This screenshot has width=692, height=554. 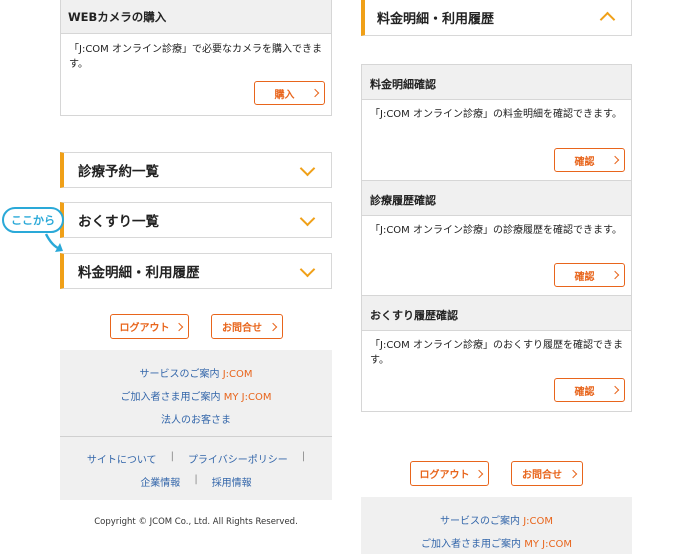 What do you see at coordinates (238, 458) in the screenshot?
I see `footer-link-privacy: プライバシーポリシー` at bounding box center [238, 458].